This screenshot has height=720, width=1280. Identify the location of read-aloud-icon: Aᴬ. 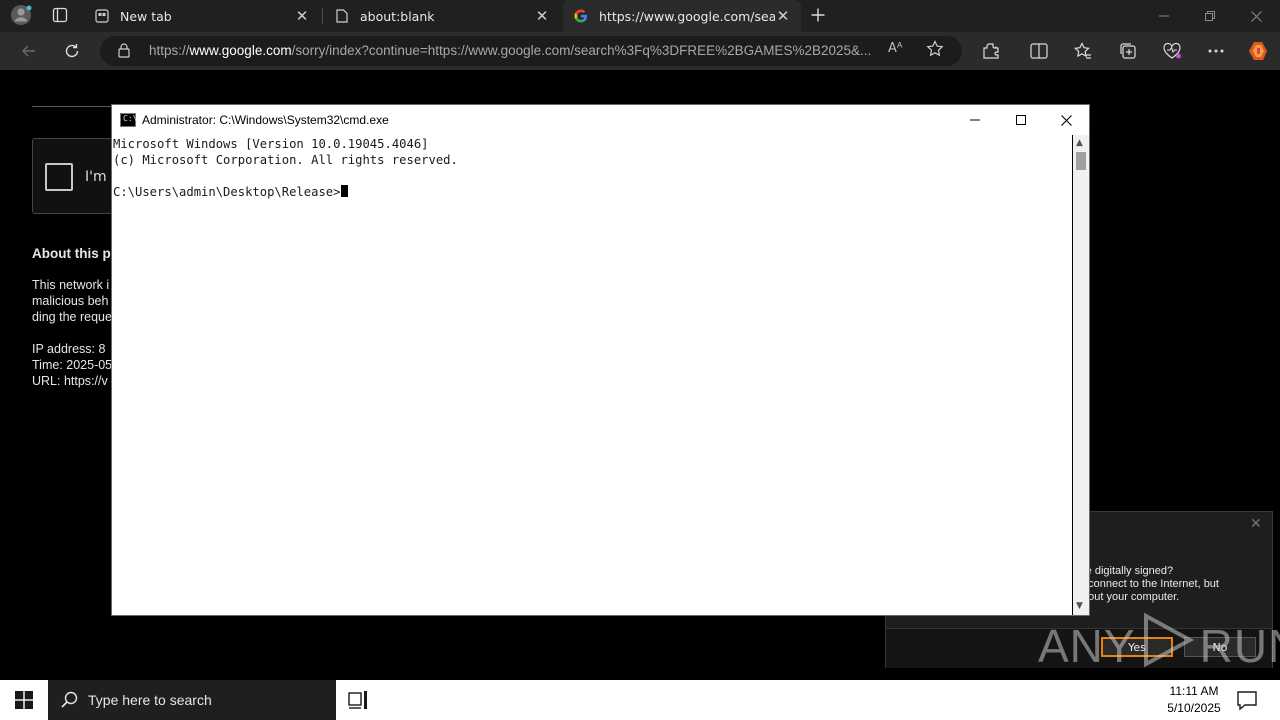
(895, 48).